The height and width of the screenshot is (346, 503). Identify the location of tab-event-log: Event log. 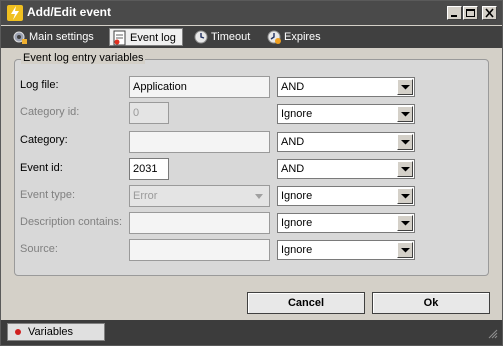
(146, 37).